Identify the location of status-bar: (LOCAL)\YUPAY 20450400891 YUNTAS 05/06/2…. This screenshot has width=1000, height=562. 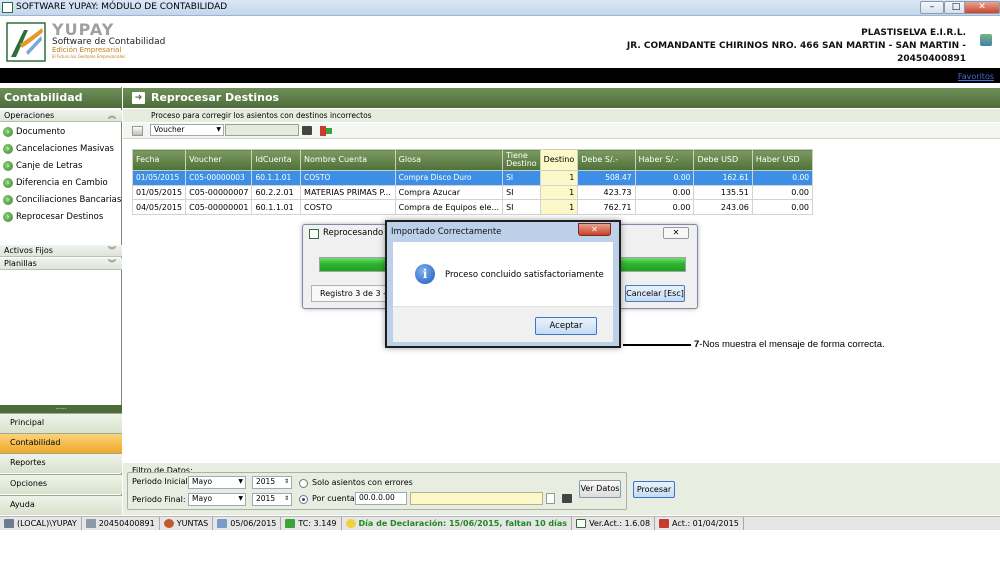
(500, 523).